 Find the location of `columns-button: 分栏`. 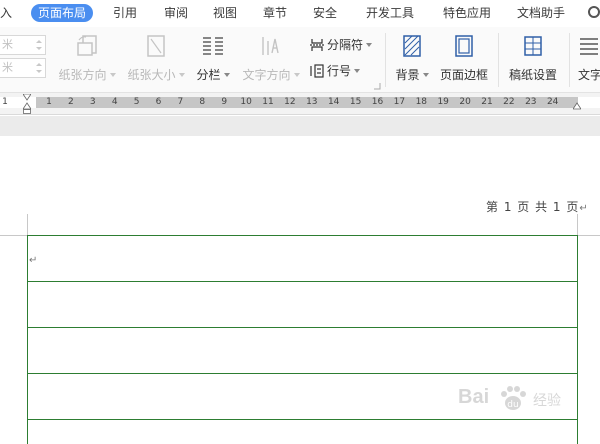

columns-button: 分栏 is located at coordinates (213, 59).